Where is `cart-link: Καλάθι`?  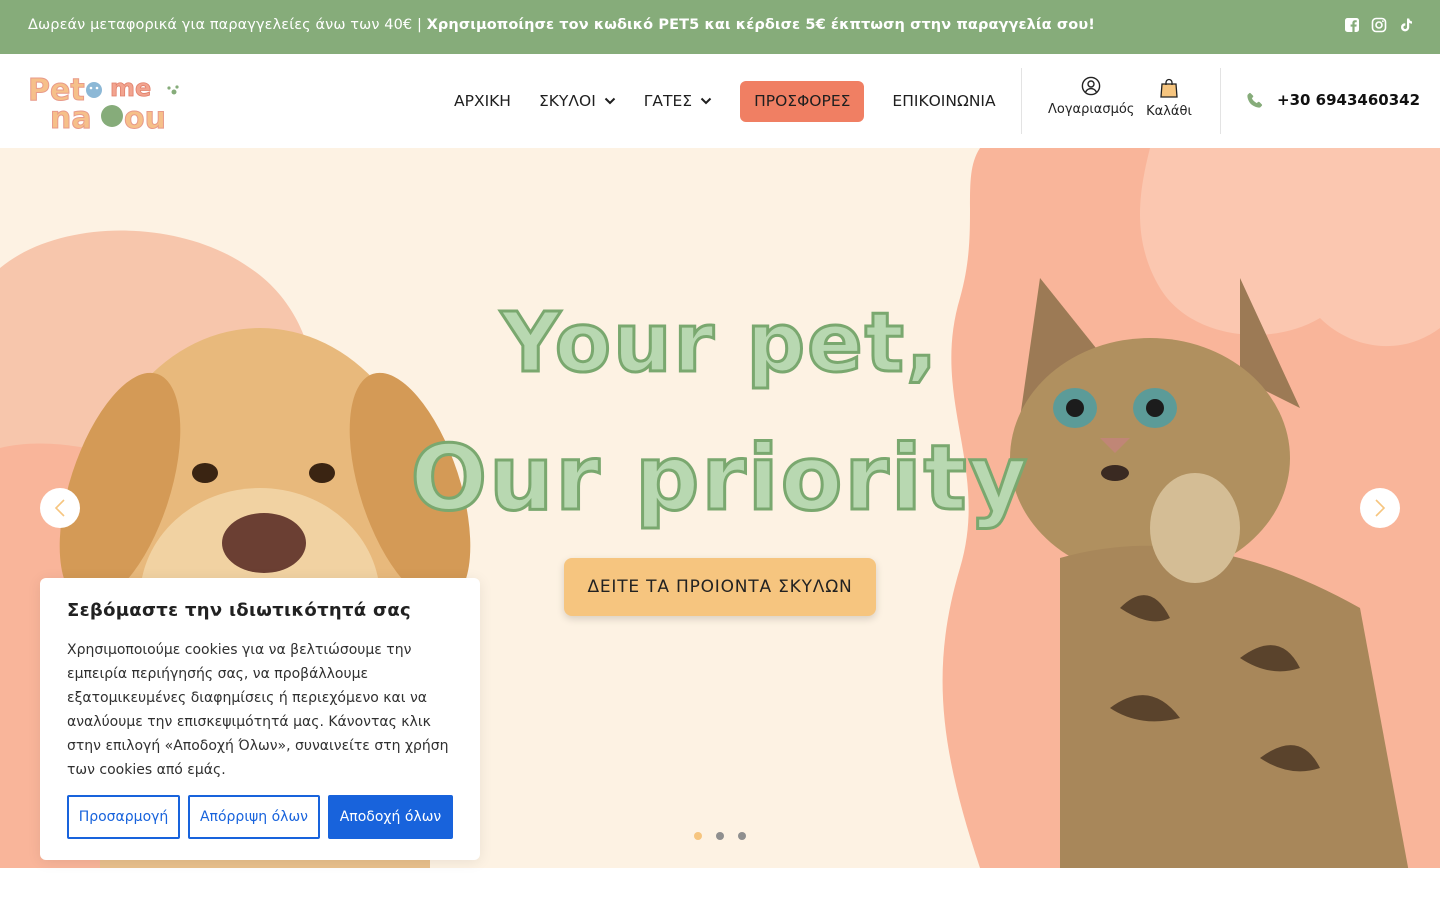 cart-link: Καλάθι is located at coordinates (1169, 98).